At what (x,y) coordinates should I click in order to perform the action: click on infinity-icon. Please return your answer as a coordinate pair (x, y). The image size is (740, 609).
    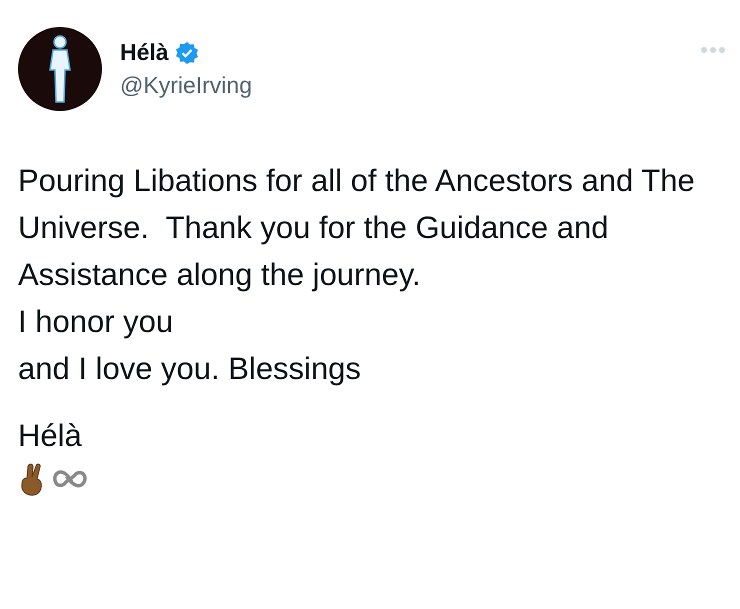
    Looking at the image, I should click on (70, 479).